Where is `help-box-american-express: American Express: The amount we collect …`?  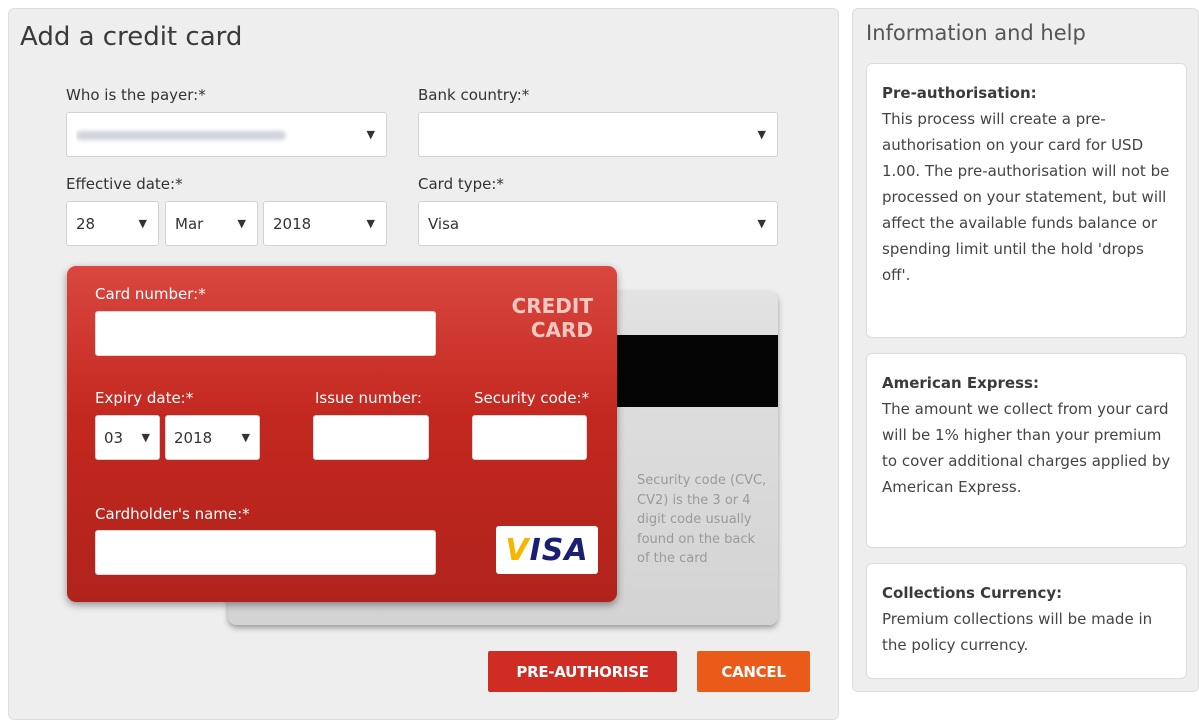 help-box-american-express: American Express: The amount we collect … is located at coordinates (1026, 450).